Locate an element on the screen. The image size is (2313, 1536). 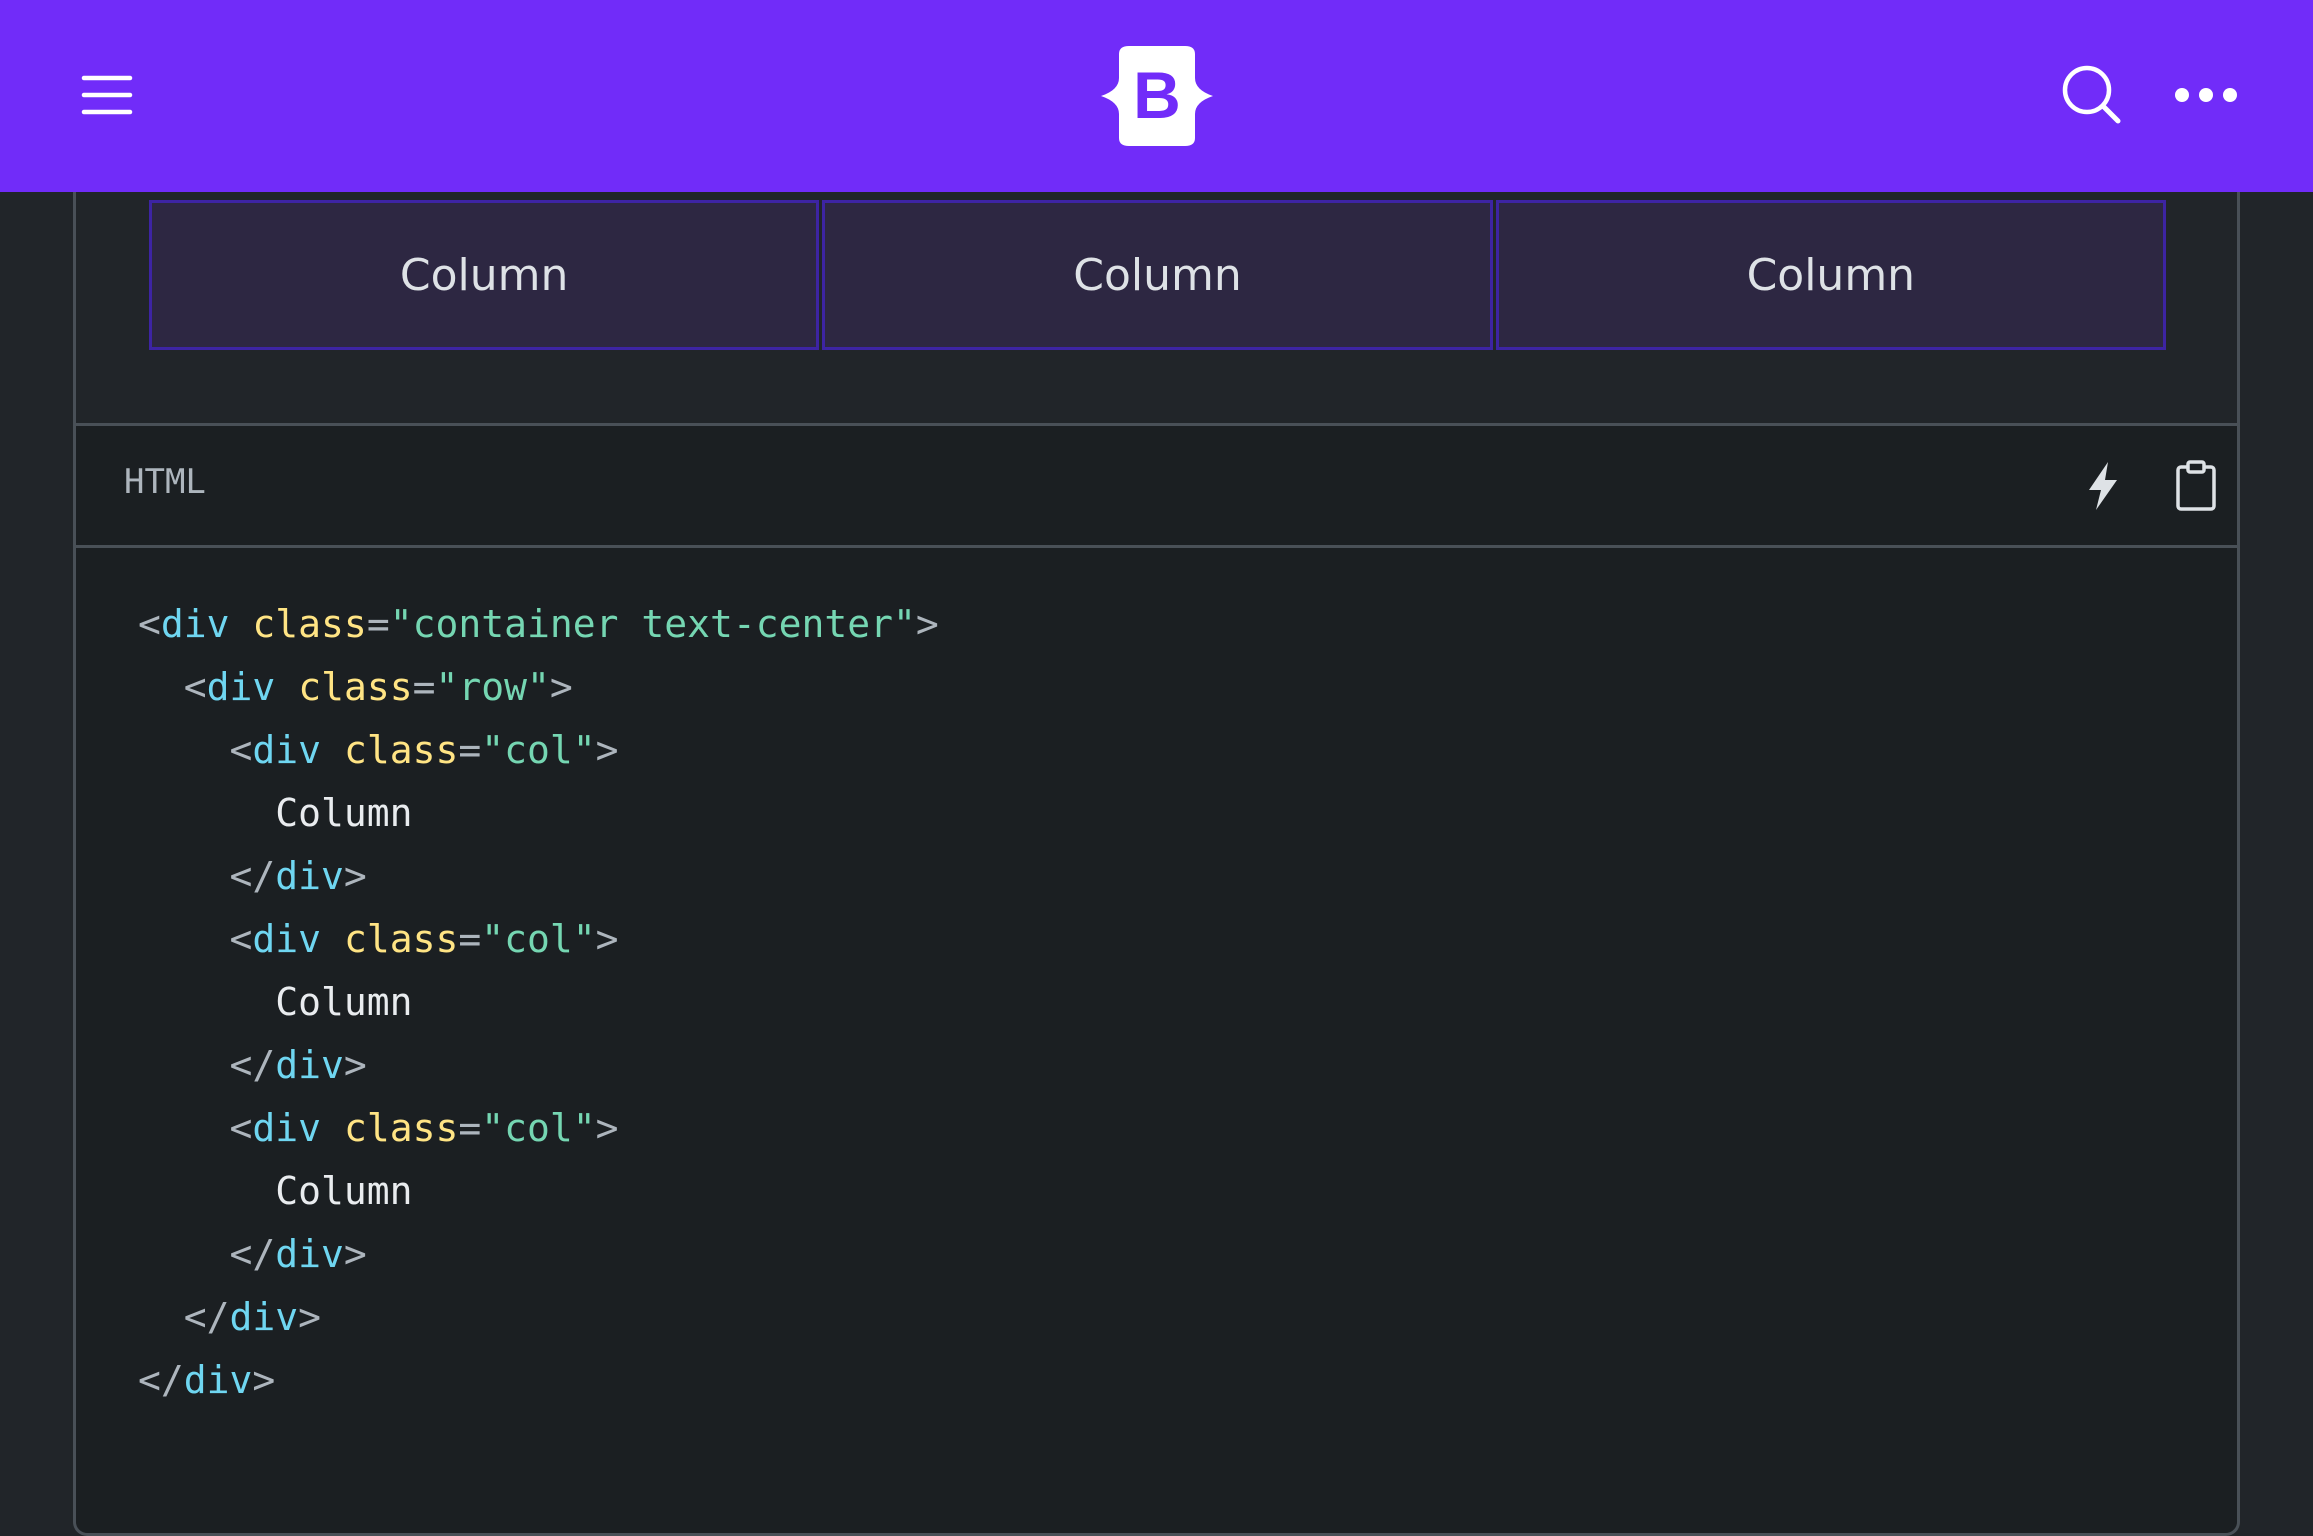
clipboard-icon is located at coordinates (2196, 485).